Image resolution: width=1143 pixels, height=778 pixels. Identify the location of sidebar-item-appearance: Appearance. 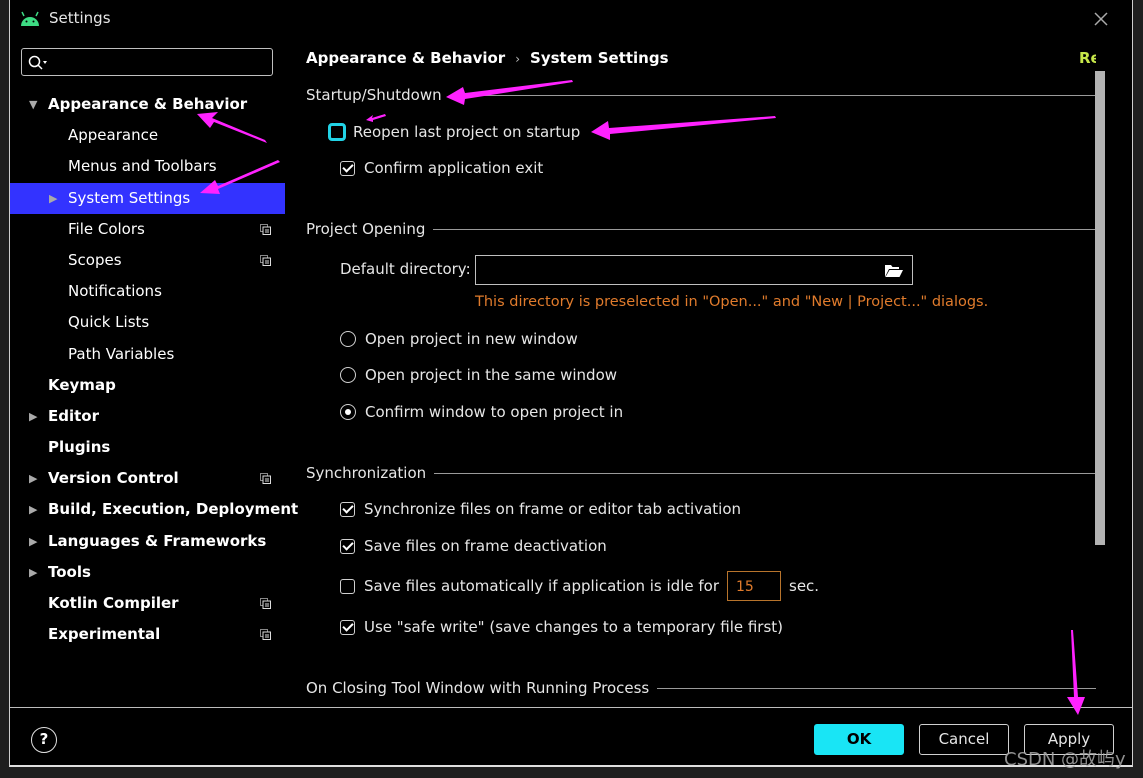
(147, 135).